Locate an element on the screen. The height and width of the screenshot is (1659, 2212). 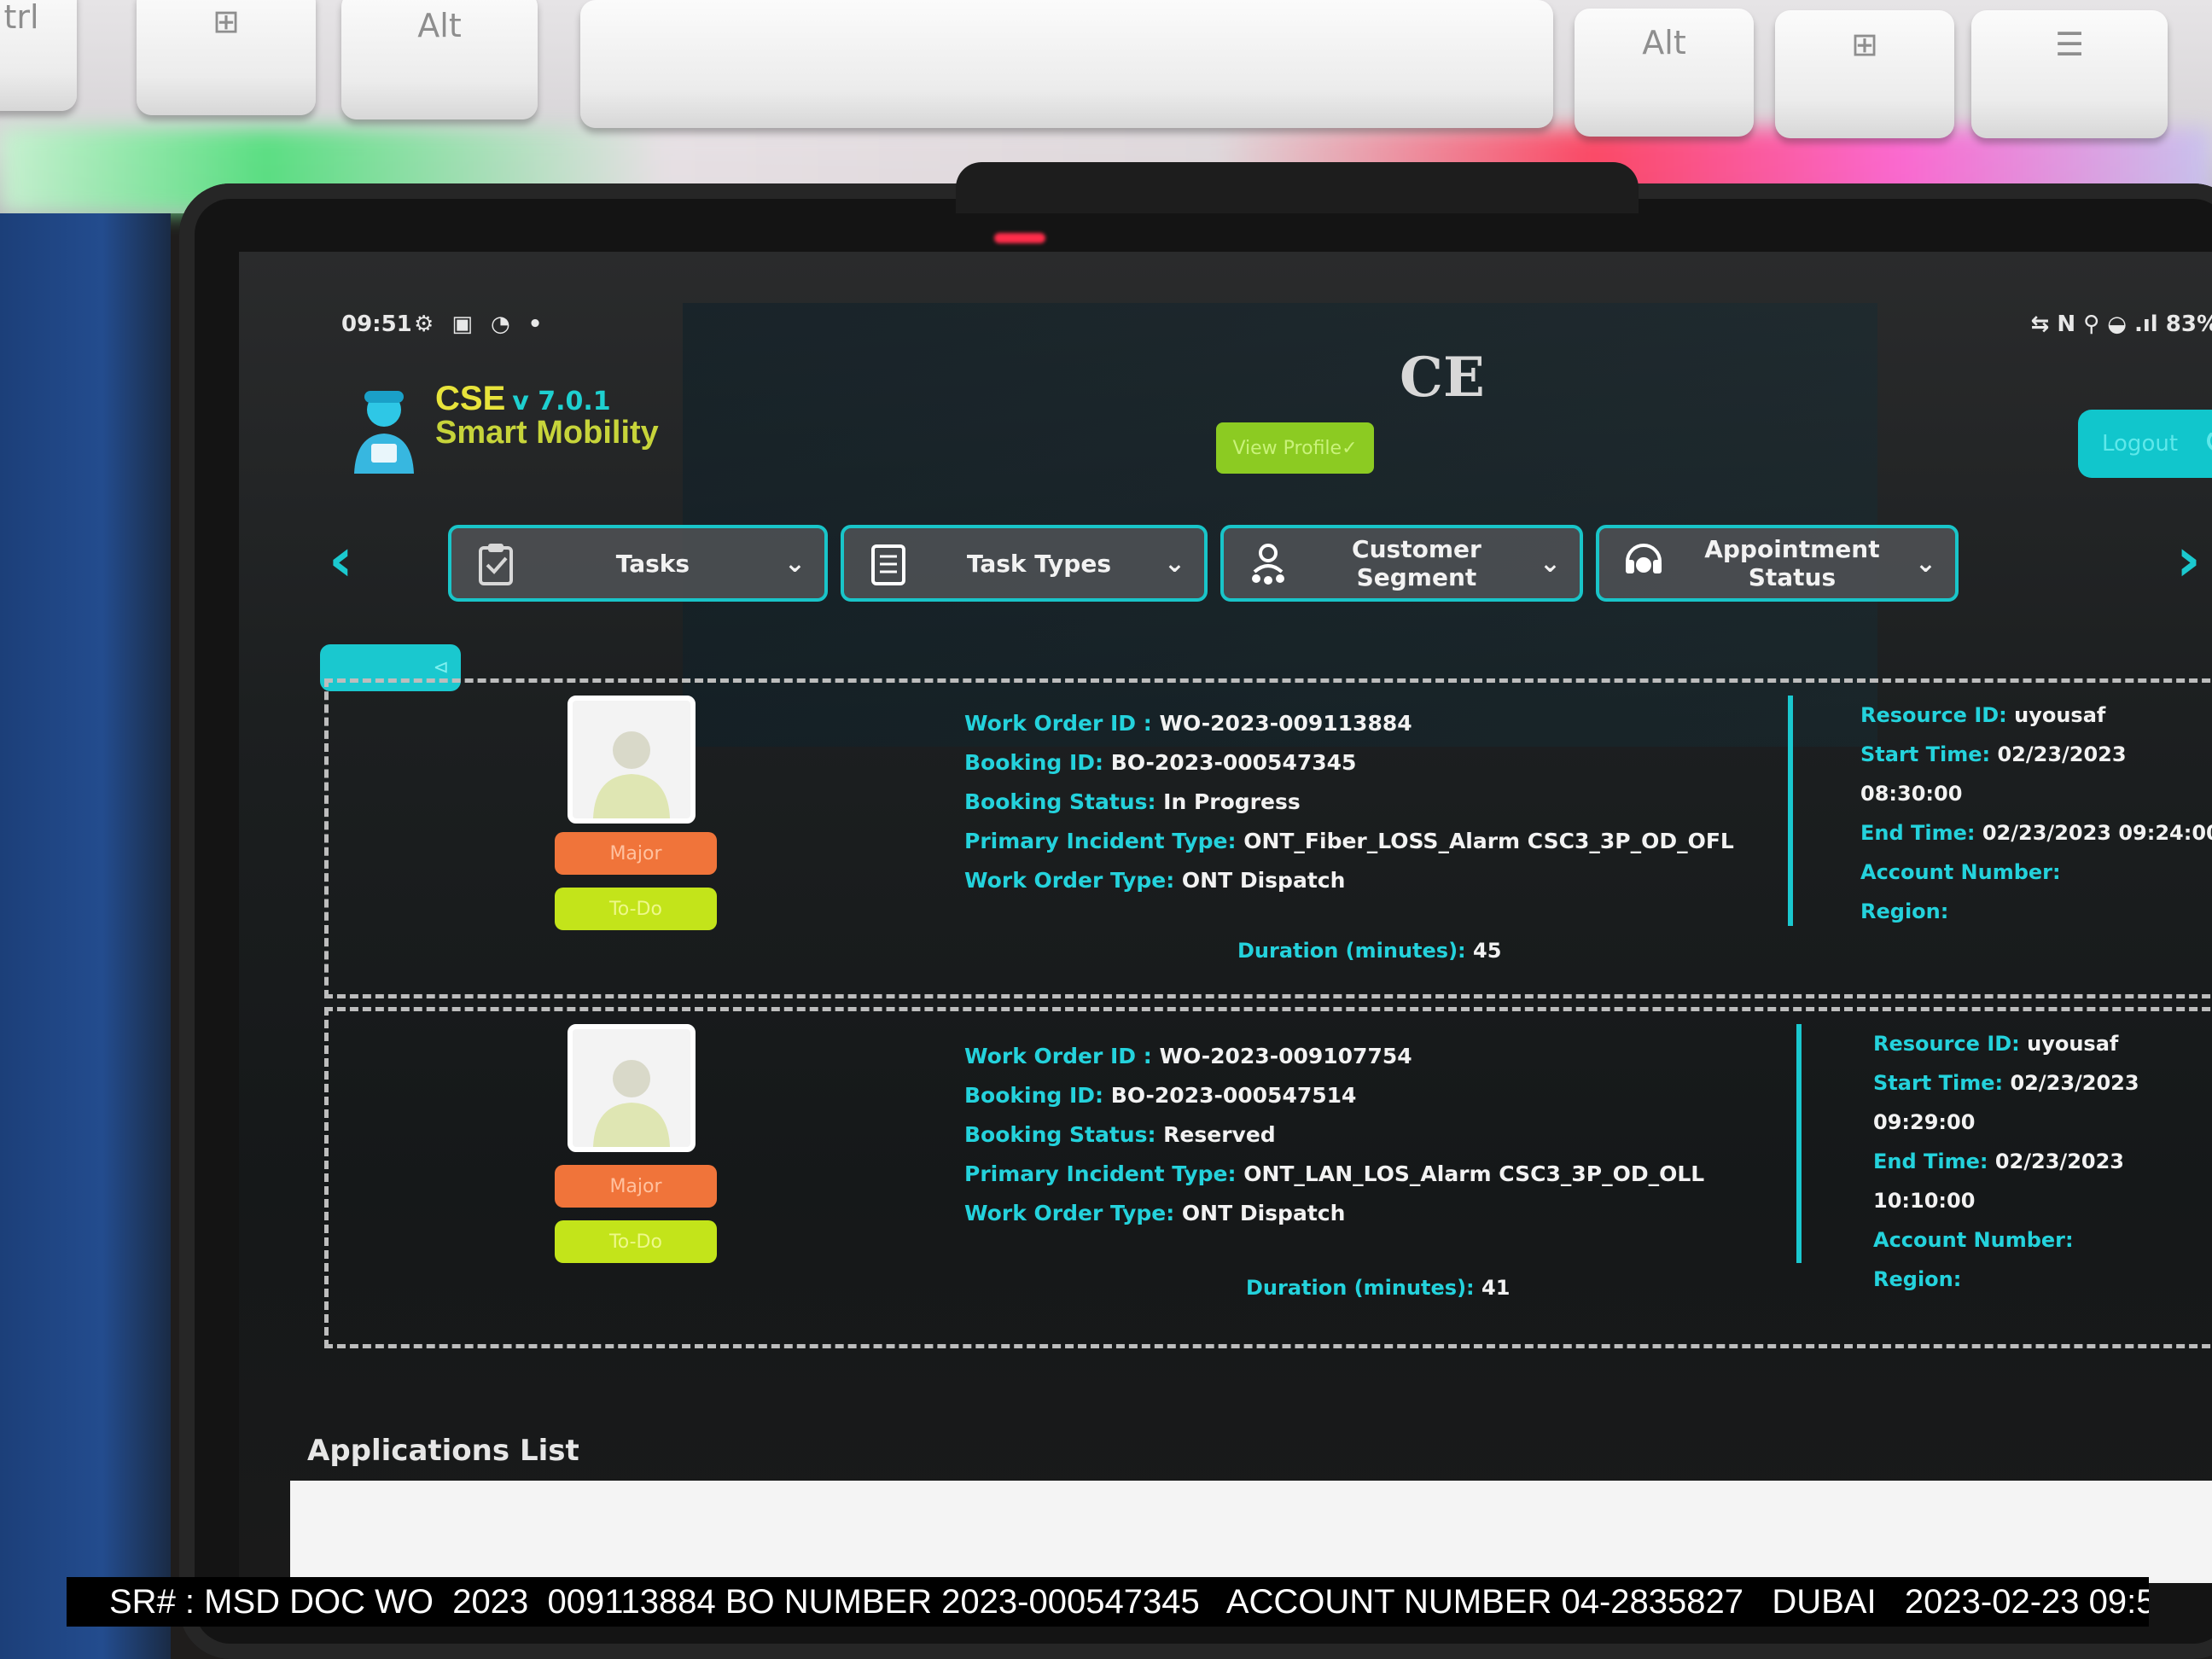
state-badge: To-Do is located at coordinates (636, 1241).